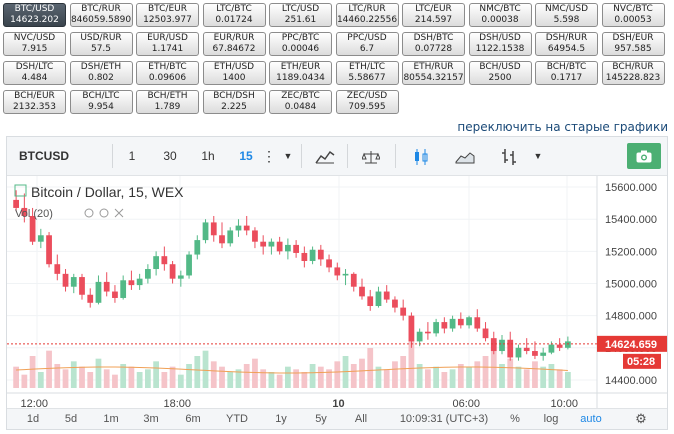 The height and width of the screenshot is (434, 674). I want to click on pair-button-bch-ltc: BCH/LTC 9.954, so click(101, 102).